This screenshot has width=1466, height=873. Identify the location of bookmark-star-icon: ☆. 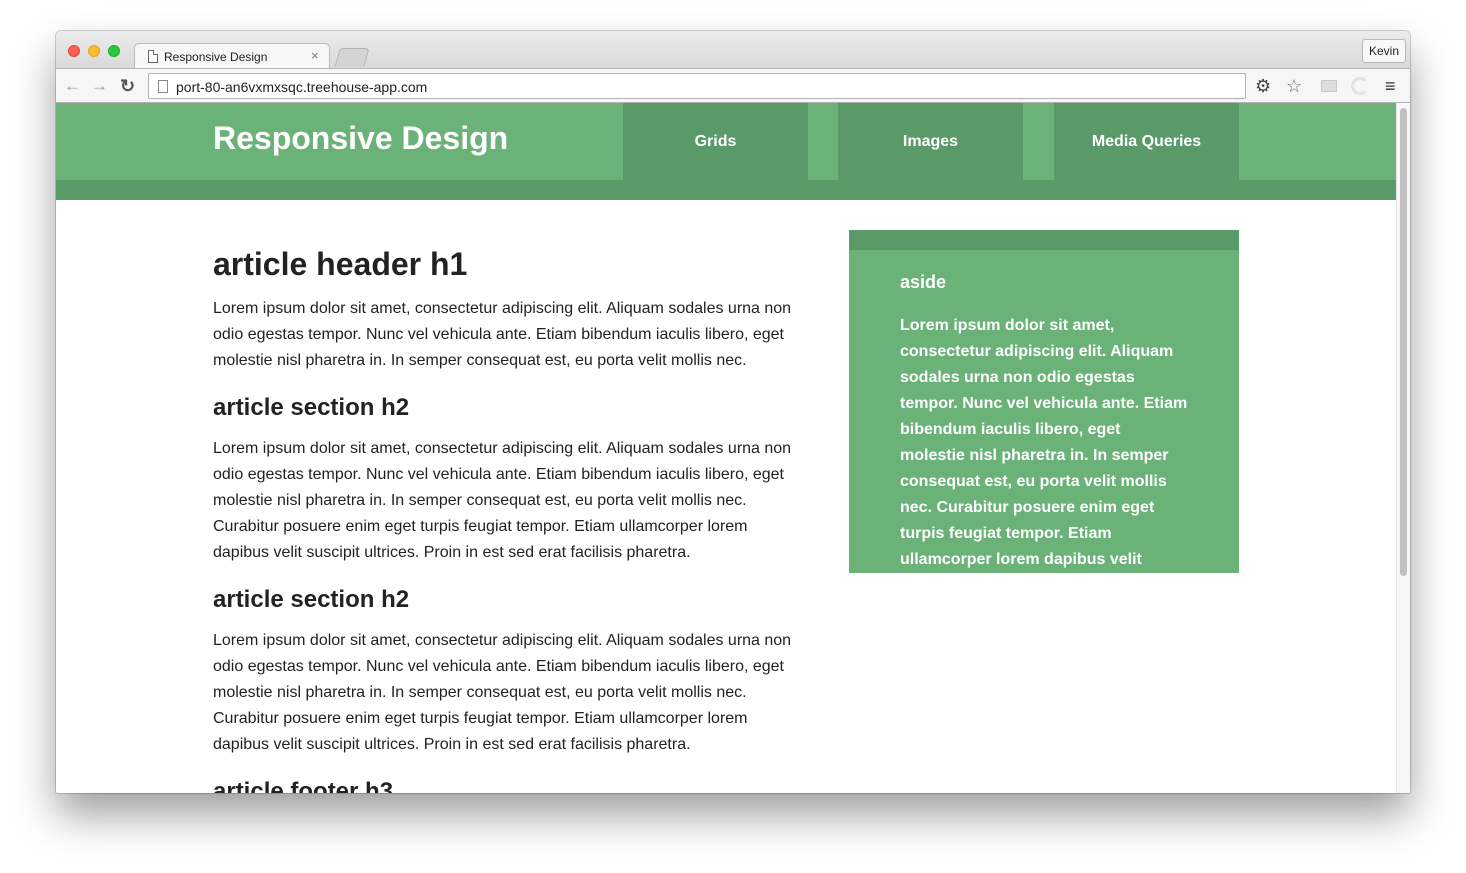
(1294, 86).